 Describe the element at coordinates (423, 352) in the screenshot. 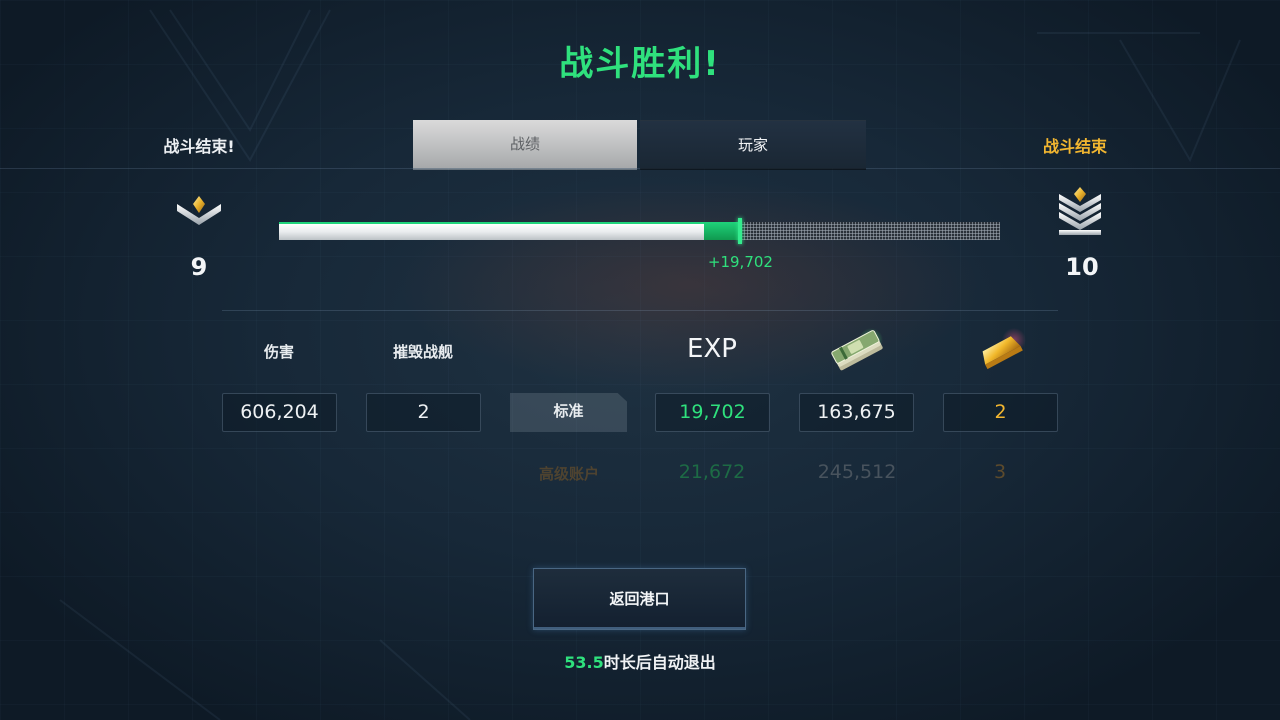

I see `ships-destroyed-header: 摧毁战舰` at that location.